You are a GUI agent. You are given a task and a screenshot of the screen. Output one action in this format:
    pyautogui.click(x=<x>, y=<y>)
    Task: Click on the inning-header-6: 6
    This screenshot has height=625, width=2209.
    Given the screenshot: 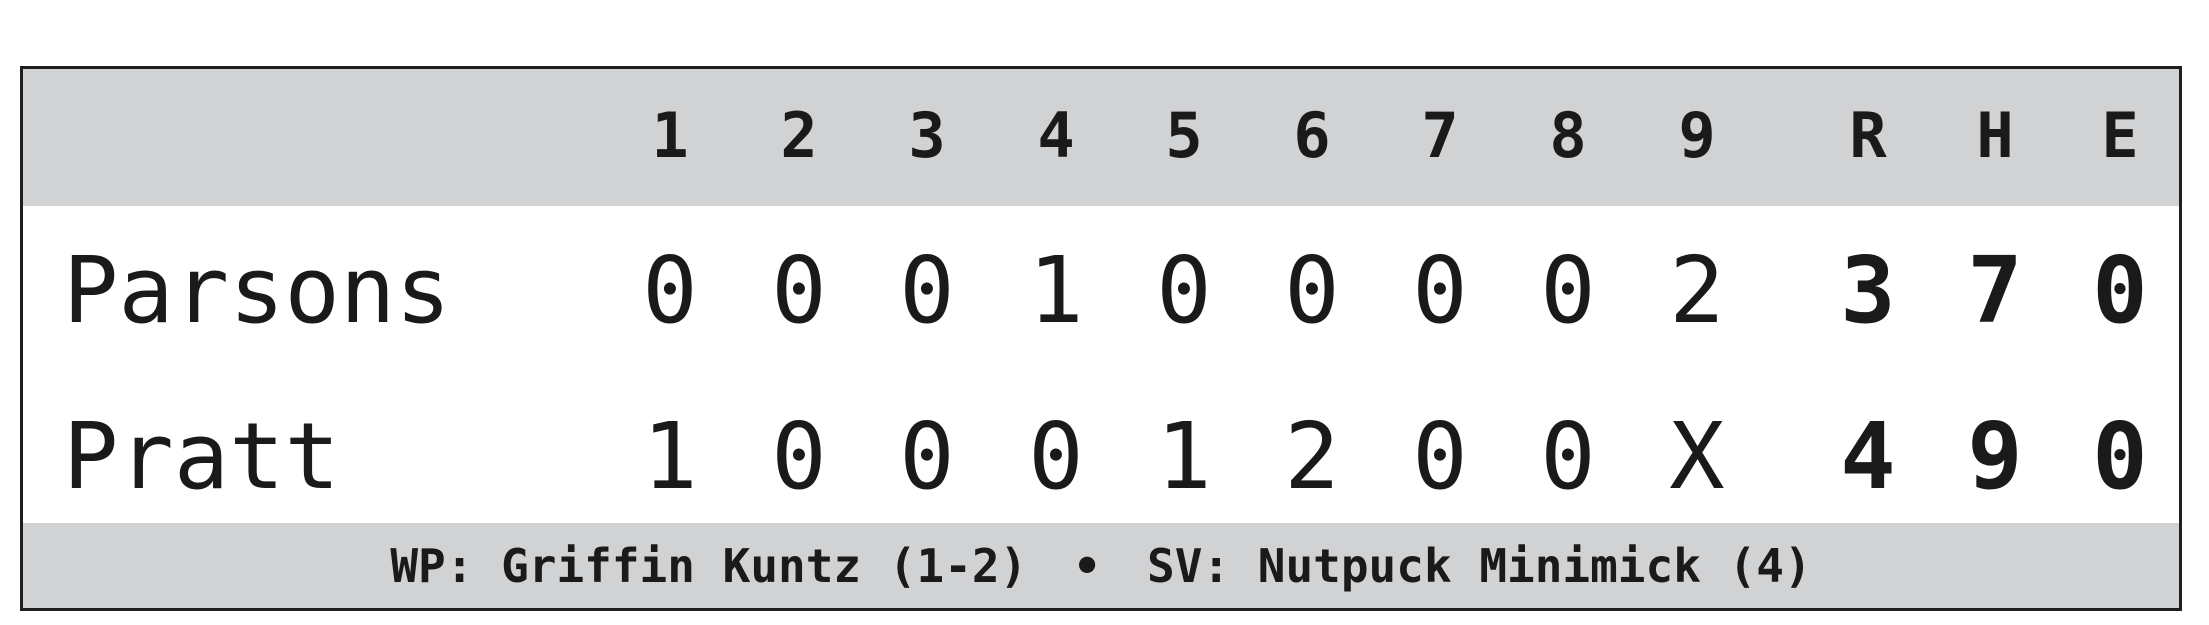 What is the action you would take?
    pyautogui.click(x=1312, y=135)
    